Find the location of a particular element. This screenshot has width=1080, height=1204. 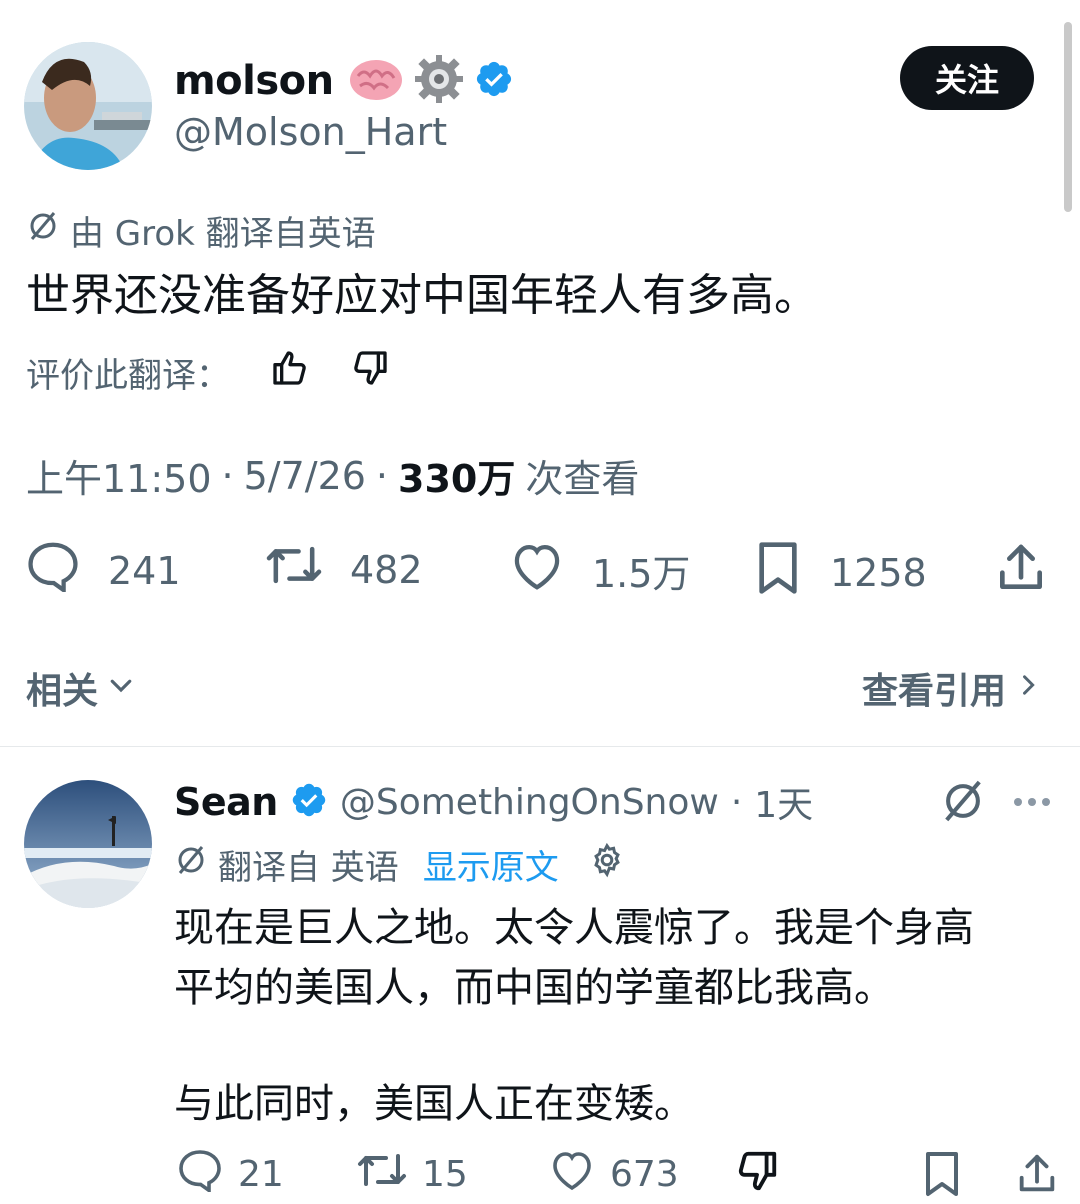

view-quotes-link: 查看引用 is located at coordinates (952, 688).